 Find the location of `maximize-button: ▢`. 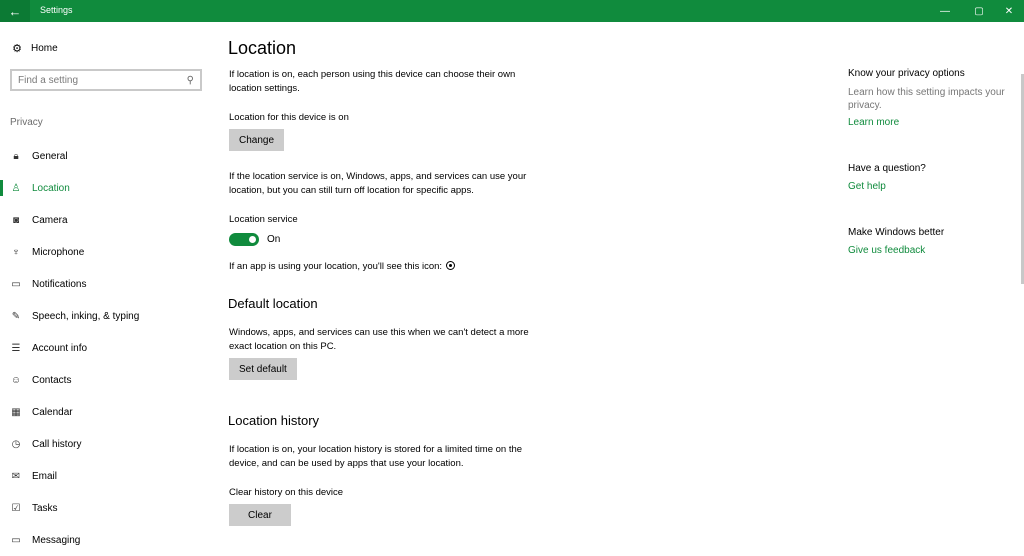

maximize-button: ▢ is located at coordinates (979, 11).